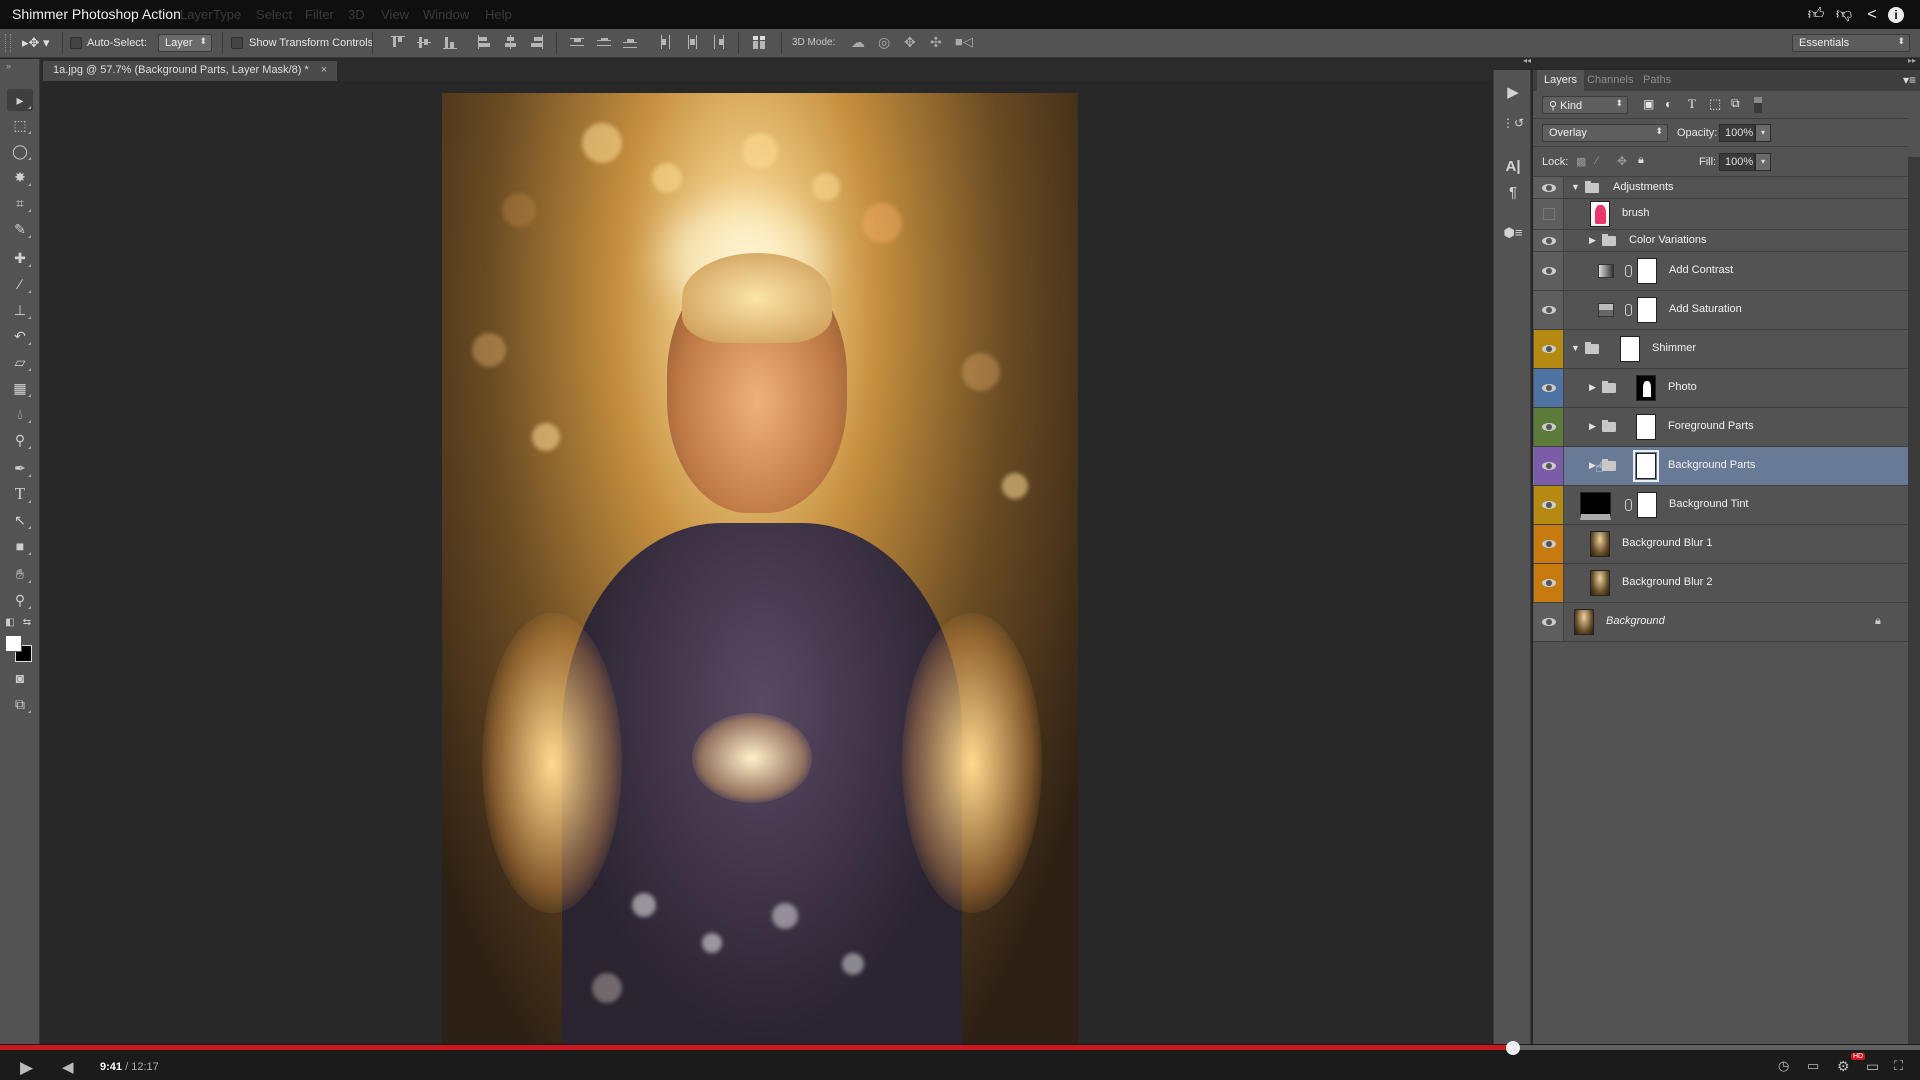  What do you see at coordinates (20, 600) in the screenshot?
I see `zoom-tool-icon: ⚲` at bounding box center [20, 600].